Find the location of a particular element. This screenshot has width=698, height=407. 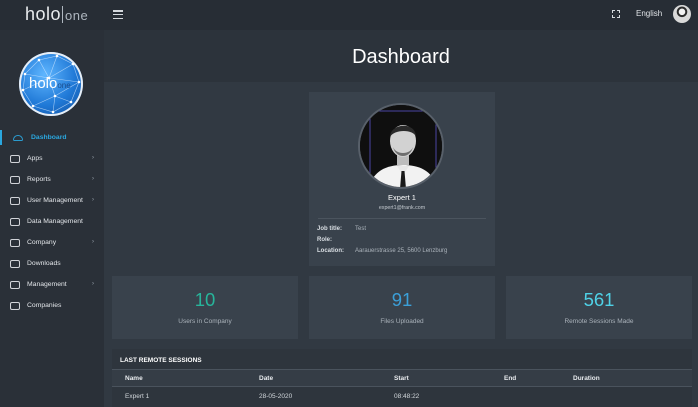

column-header: End is located at coordinates (525, 378).